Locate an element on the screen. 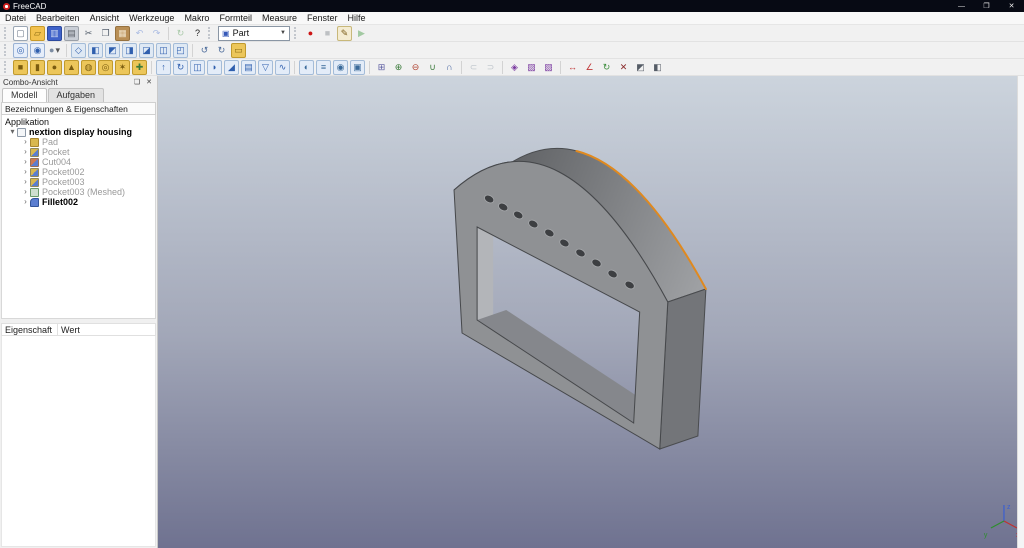  expander-icon: ▾ is located at coordinates (12, 132).